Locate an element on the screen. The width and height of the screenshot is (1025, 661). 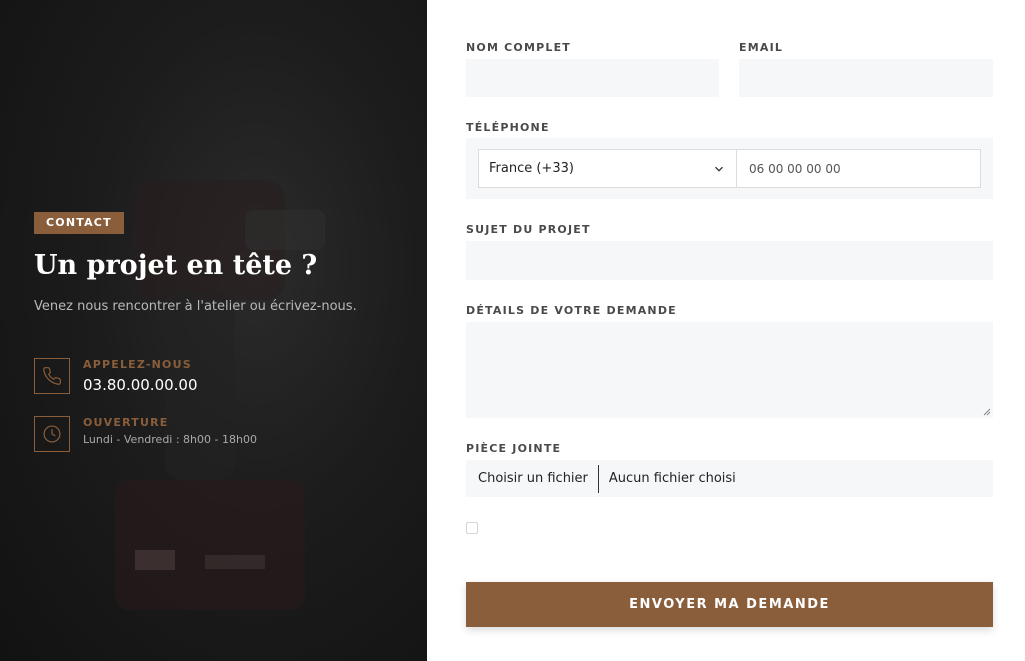
phone-field-group: France (+33) 06 00 00 00 00 is located at coordinates (729, 168).